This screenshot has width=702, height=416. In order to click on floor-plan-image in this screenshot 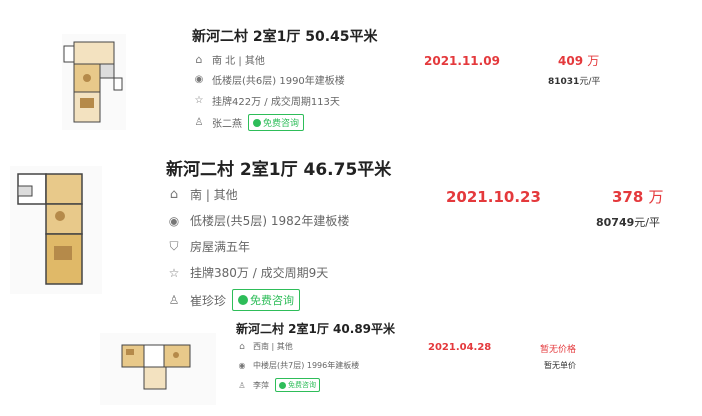, I will do `click(158, 369)`.